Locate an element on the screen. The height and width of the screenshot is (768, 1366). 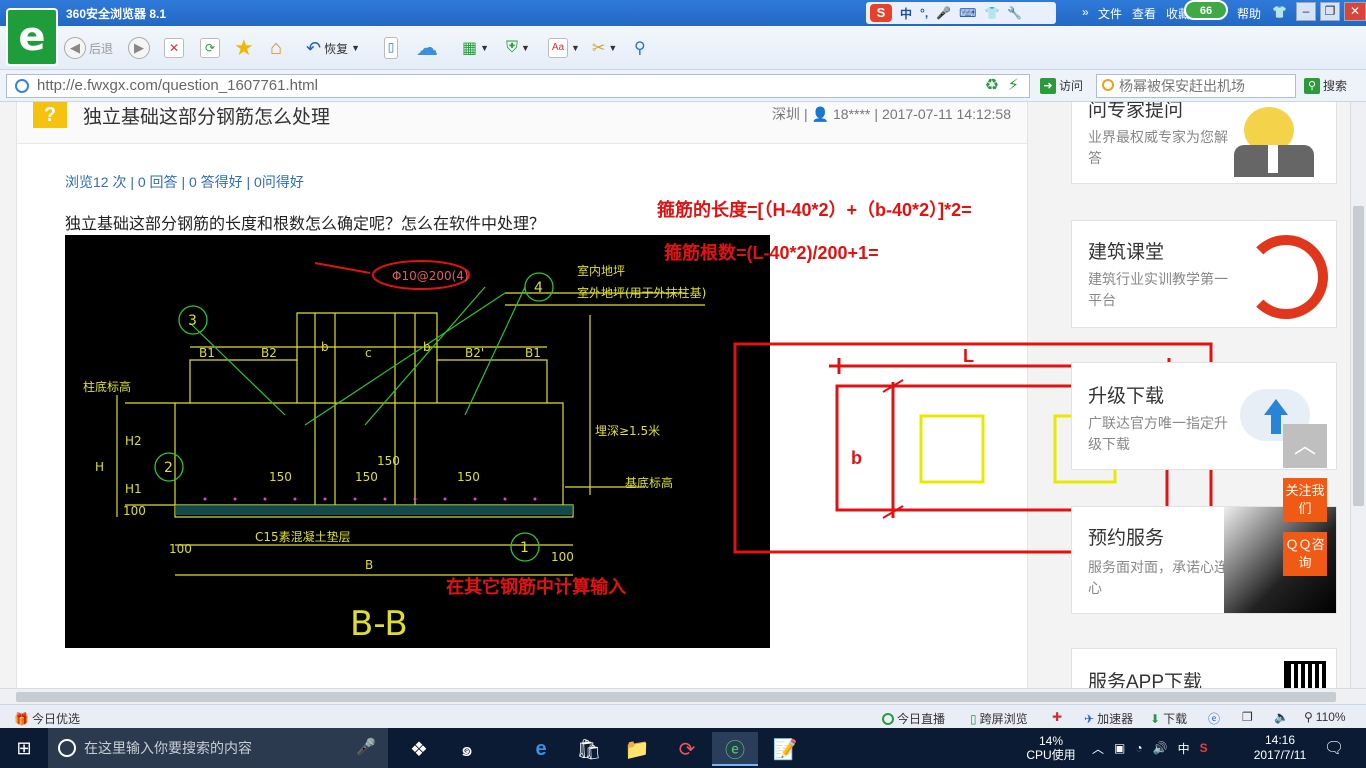
taskview-icon: ❖ is located at coordinates (419, 749).